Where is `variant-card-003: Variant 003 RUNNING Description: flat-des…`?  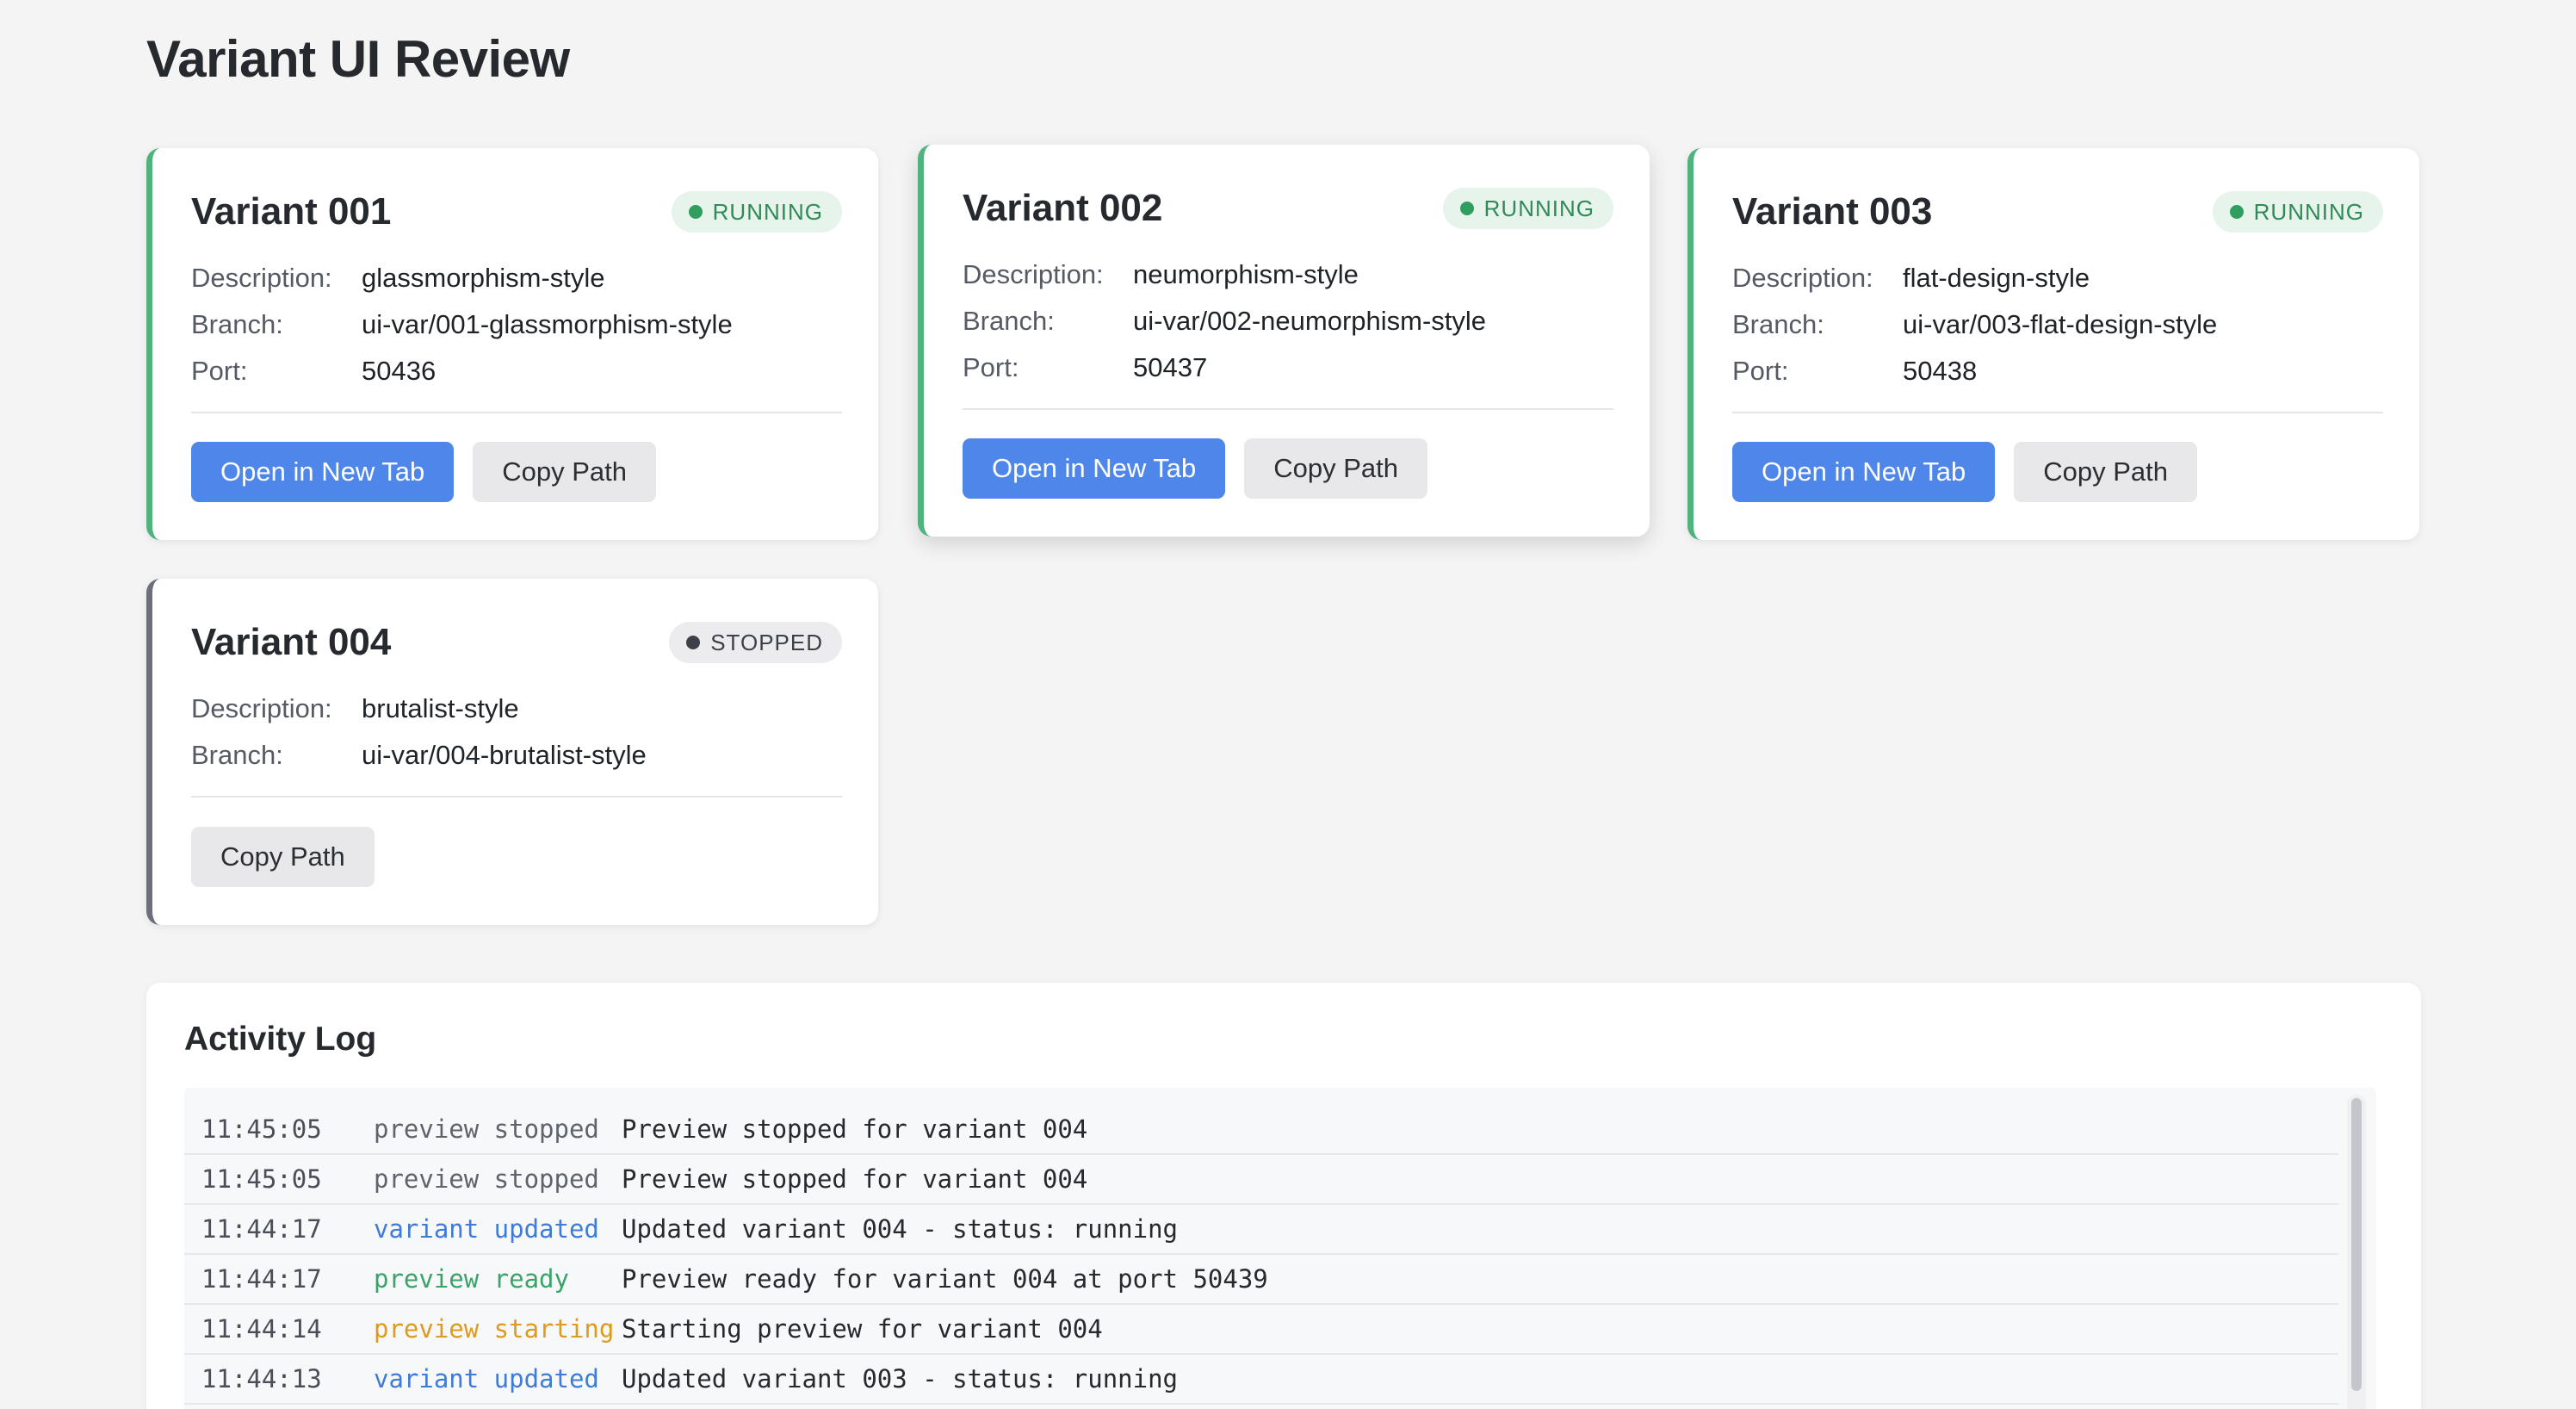
variant-card-003: Variant 003 RUNNING Description: flat-des… is located at coordinates (2053, 344).